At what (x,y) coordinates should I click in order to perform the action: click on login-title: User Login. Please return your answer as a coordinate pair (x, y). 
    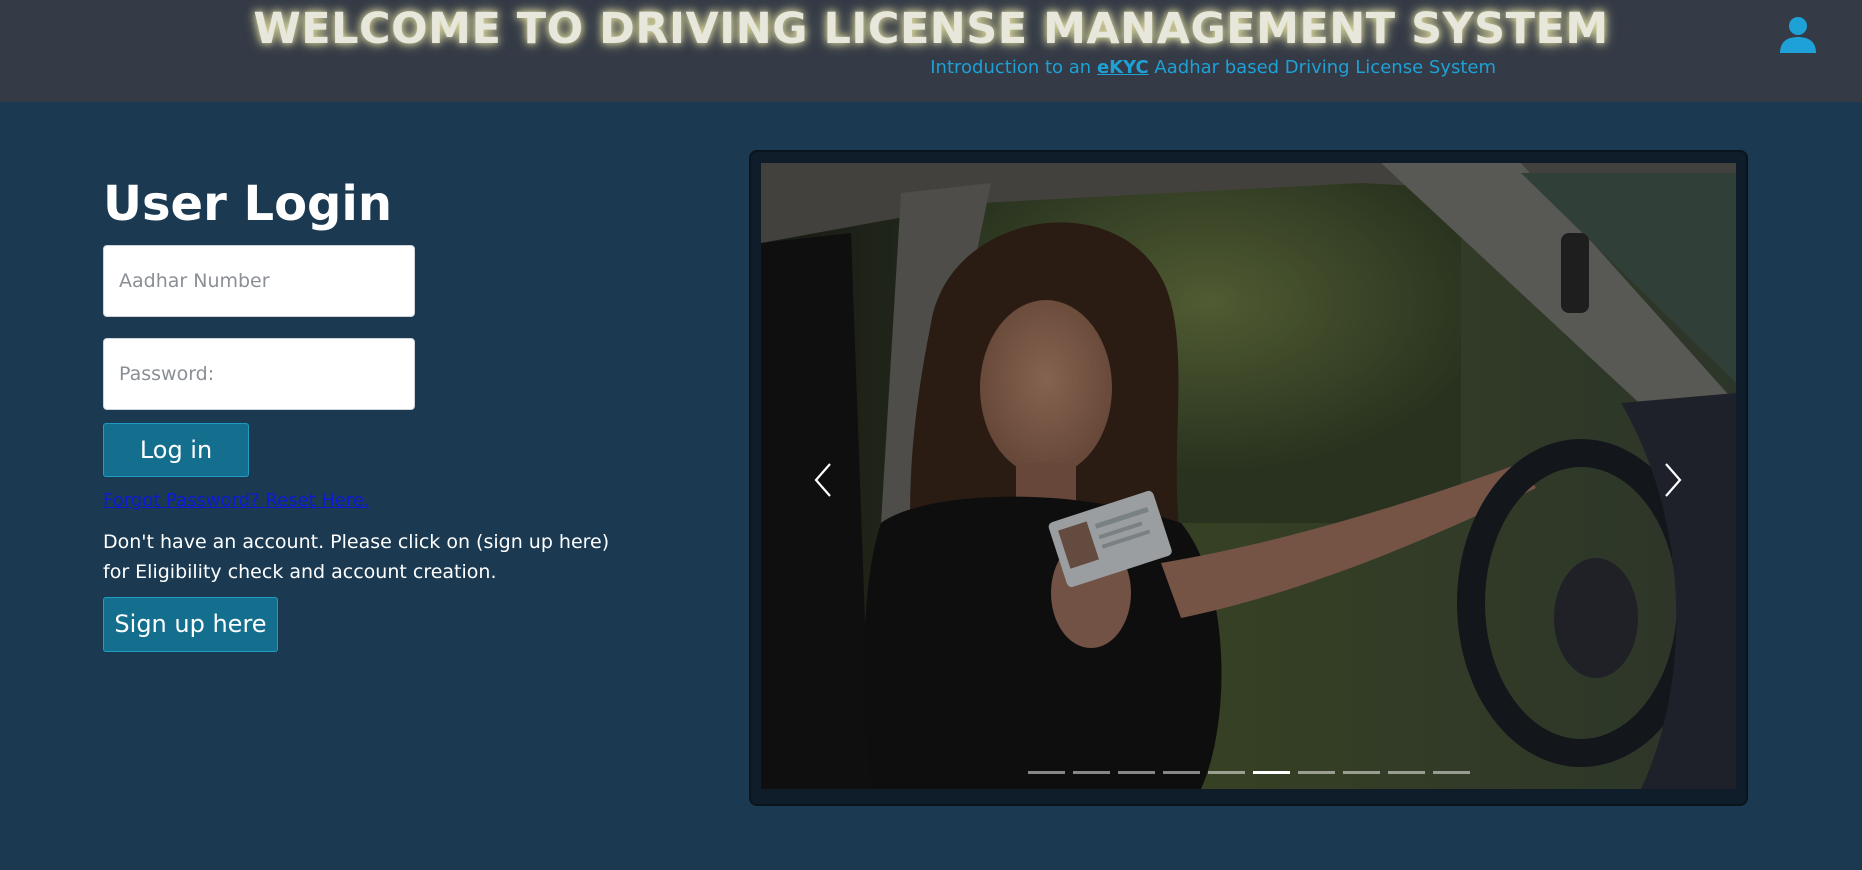
    Looking at the image, I should click on (248, 204).